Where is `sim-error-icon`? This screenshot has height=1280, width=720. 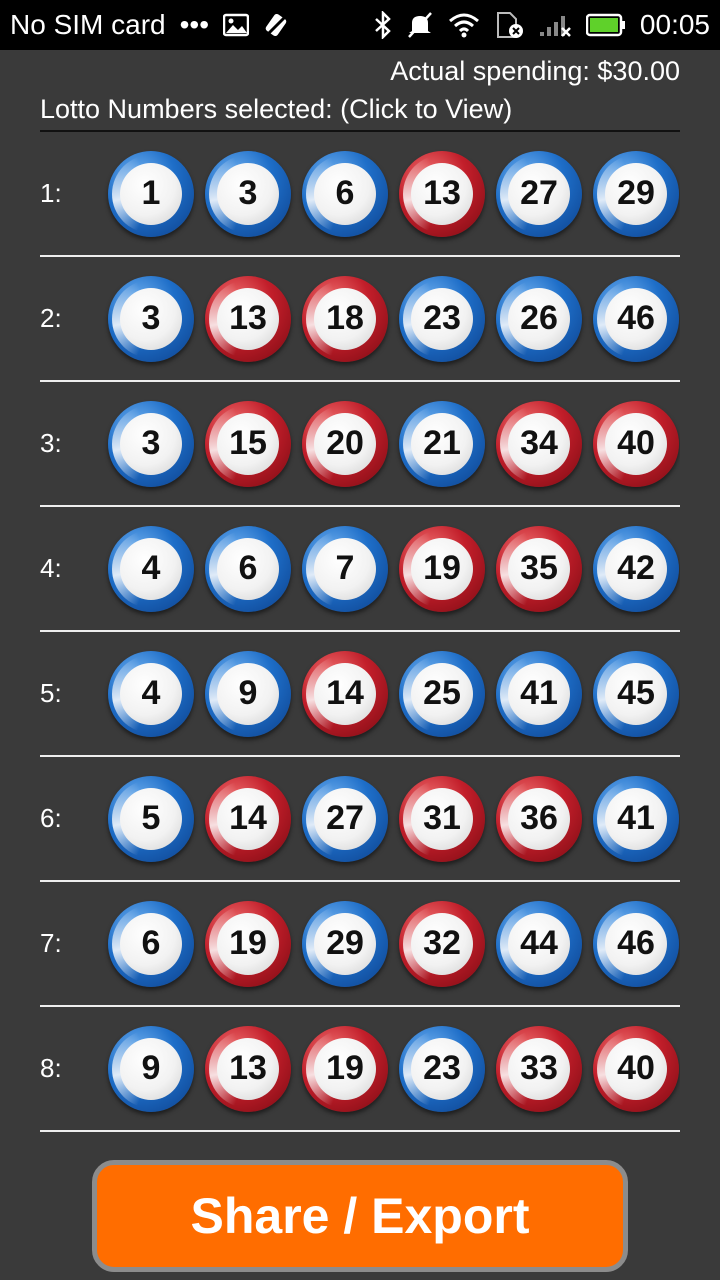
sim-error-icon is located at coordinates (509, 25).